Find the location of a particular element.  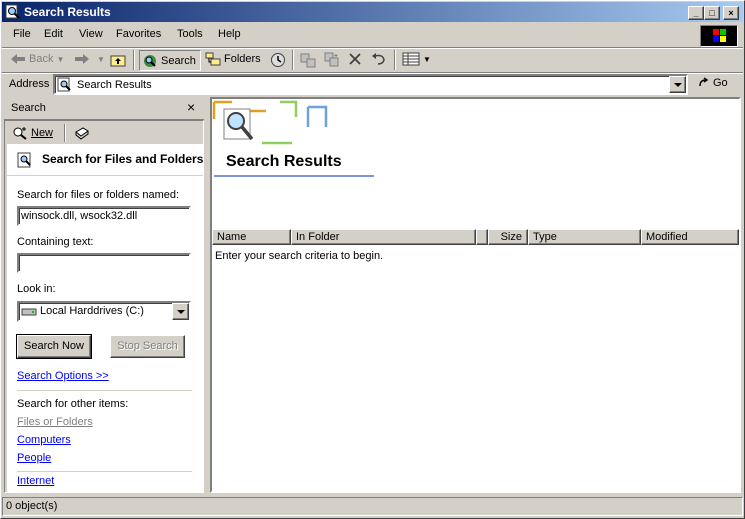

menu-separator is located at coordinates (372, 48).